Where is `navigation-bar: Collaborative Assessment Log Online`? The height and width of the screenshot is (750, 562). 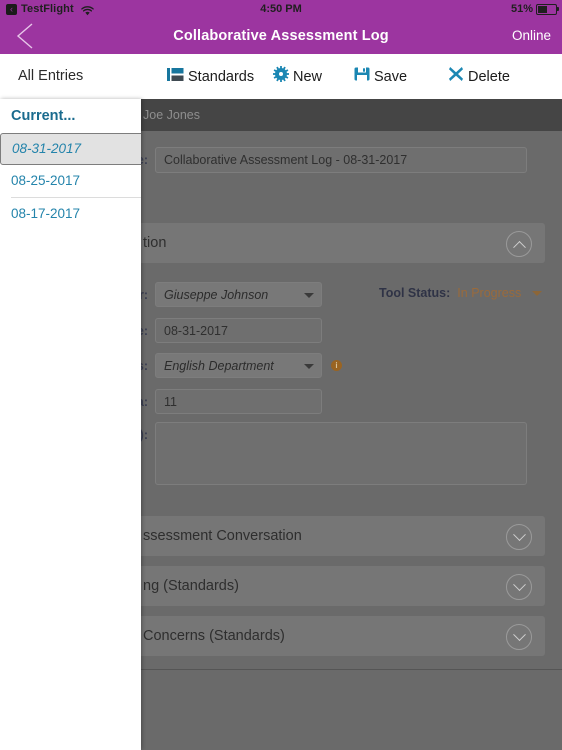 navigation-bar: Collaborative Assessment Log Online is located at coordinates (281, 36).